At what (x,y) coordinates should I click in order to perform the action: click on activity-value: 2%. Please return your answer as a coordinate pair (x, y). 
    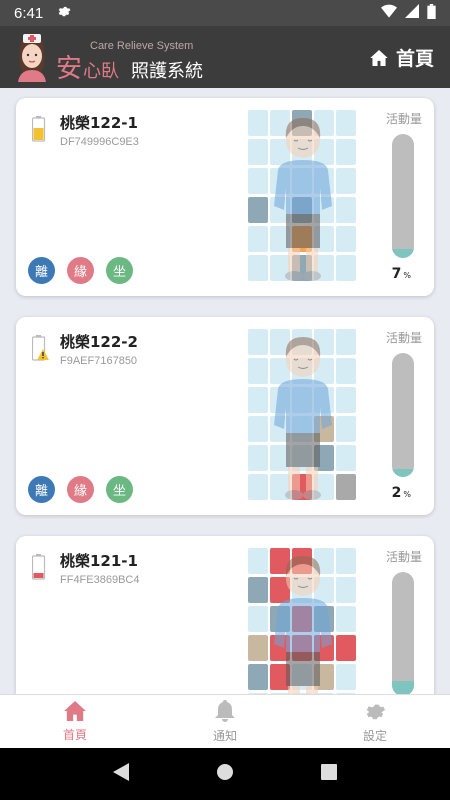
    Looking at the image, I should click on (401, 493).